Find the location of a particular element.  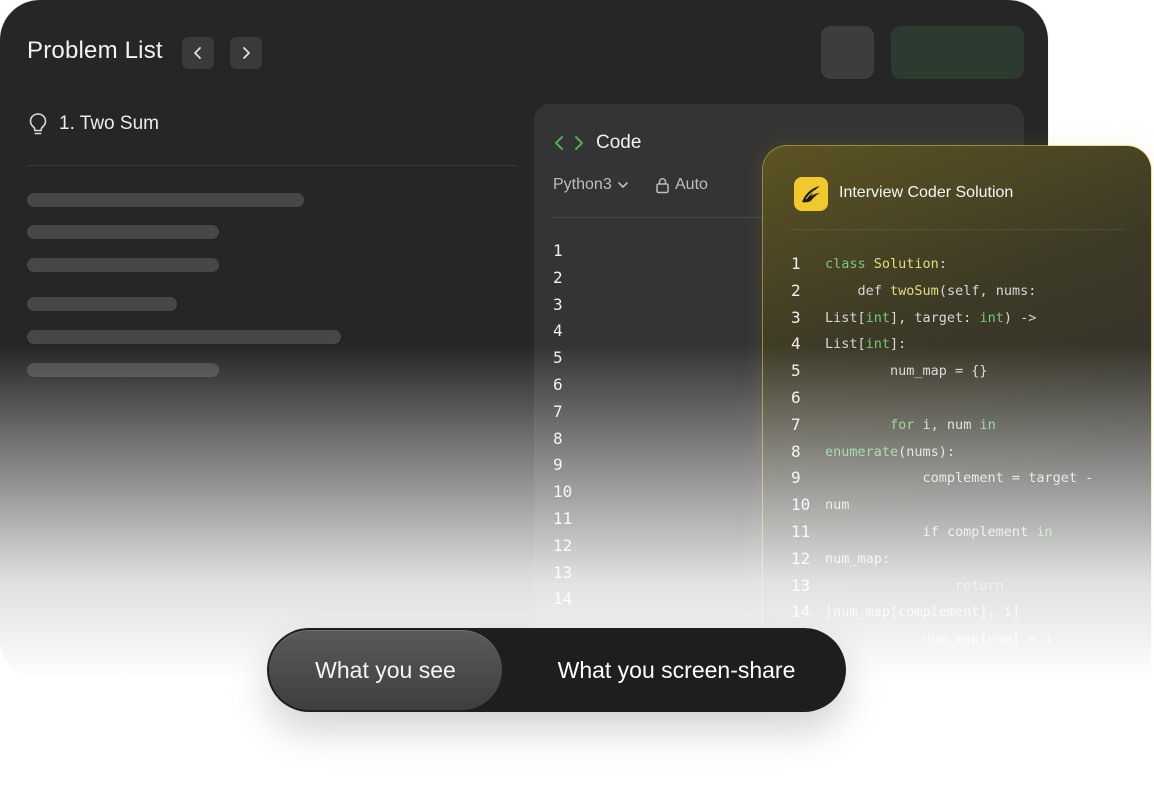

code-line: complement = target - is located at coordinates (980, 478).